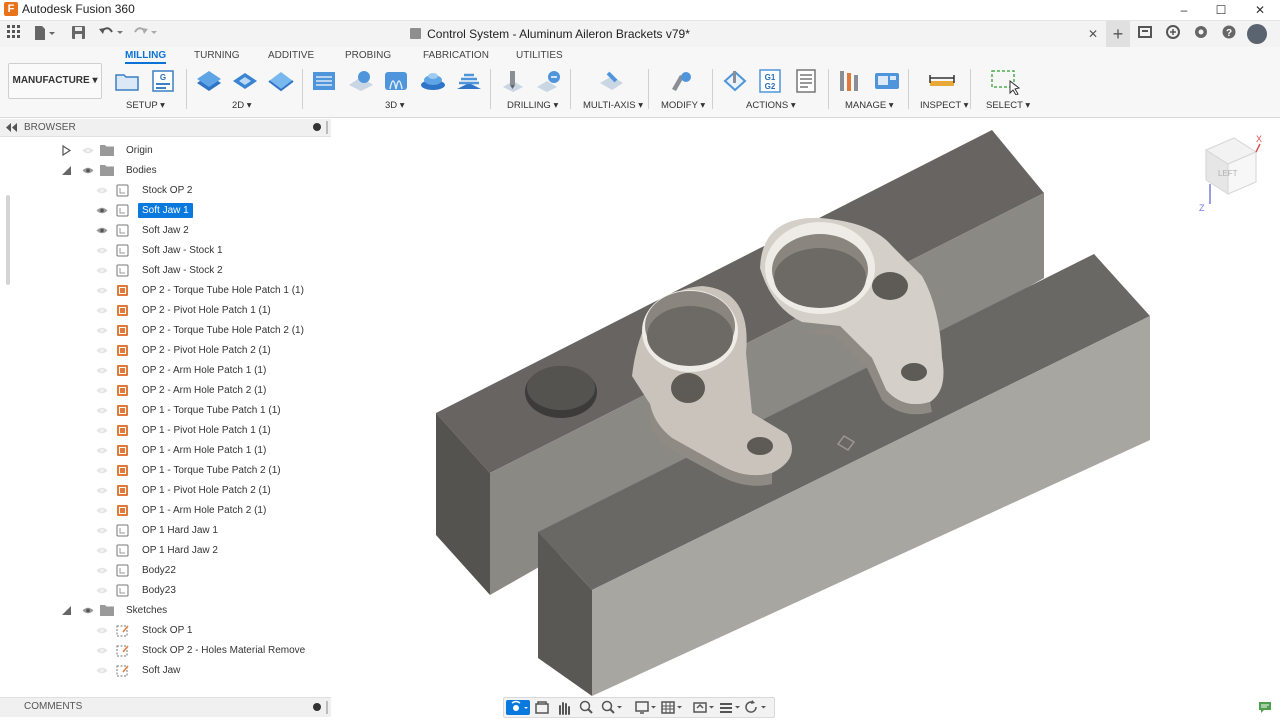 This screenshot has width=1280, height=720. What do you see at coordinates (146, 57) in the screenshot?
I see `tab-milling: MILLING` at bounding box center [146, 57].